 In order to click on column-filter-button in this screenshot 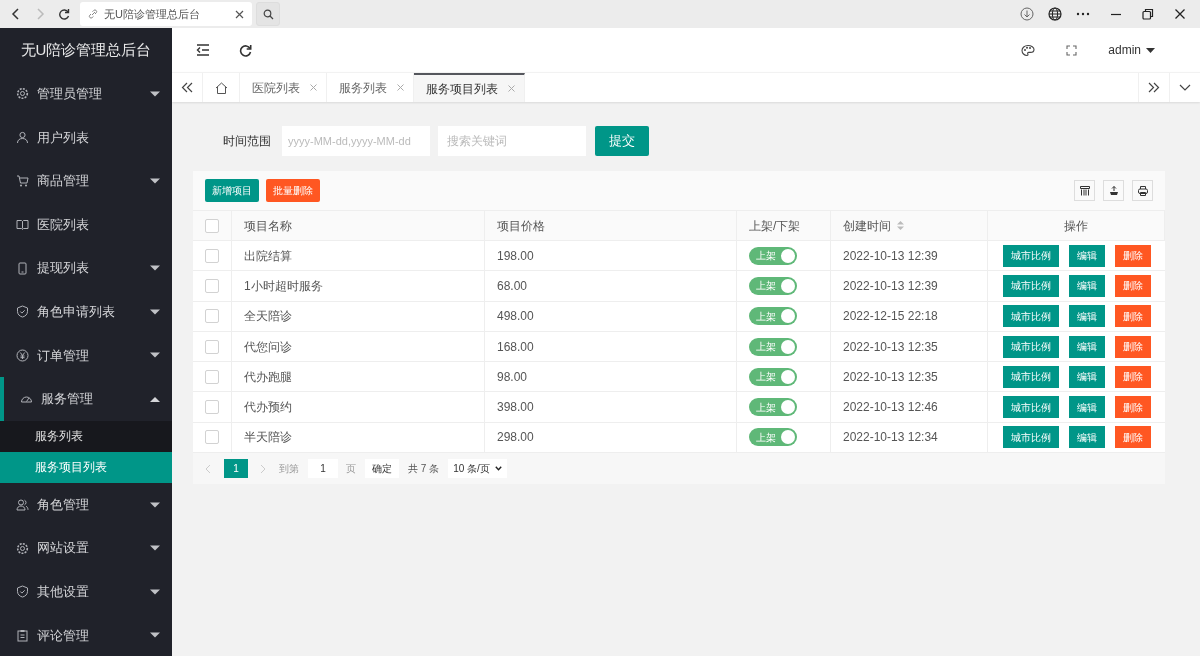, I will do `click(1084, 190)`.